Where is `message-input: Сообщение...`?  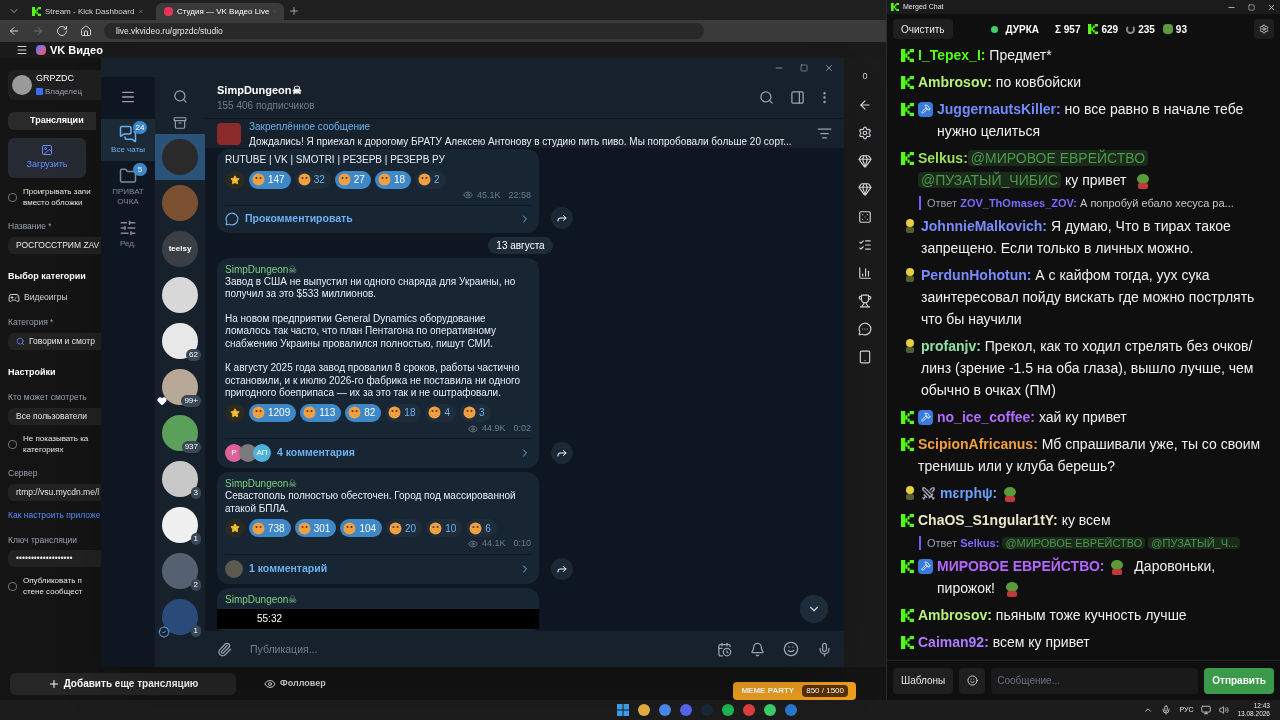
message-input: Сообщение... is located at coordinates (1095, 680).